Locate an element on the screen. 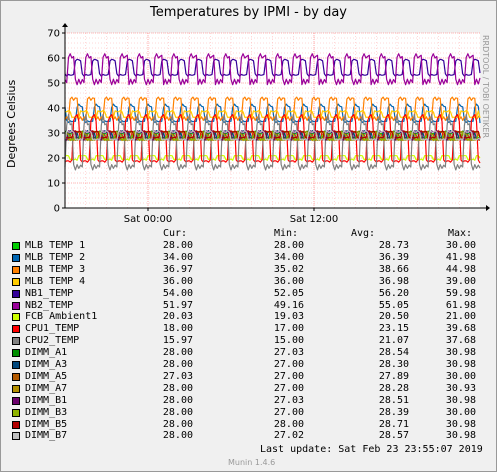 This screenshot has width=497, height=472. x-axis-arrow is located at coordinates (488, 208).